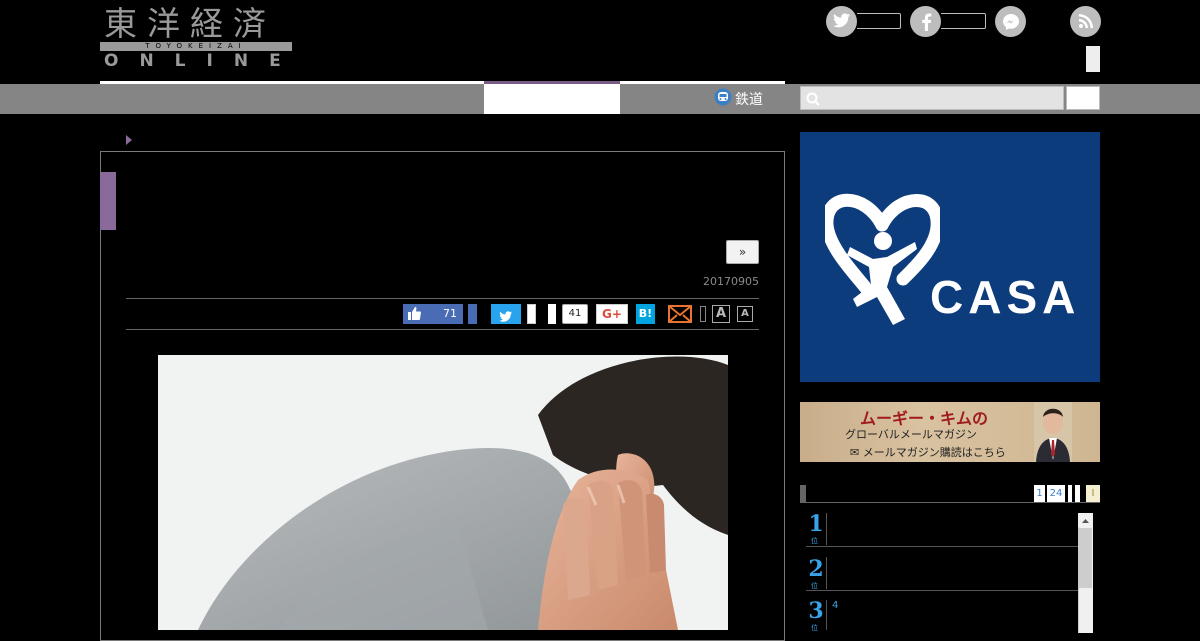  I want to click on ranking-header-accent, so click(803, 494).